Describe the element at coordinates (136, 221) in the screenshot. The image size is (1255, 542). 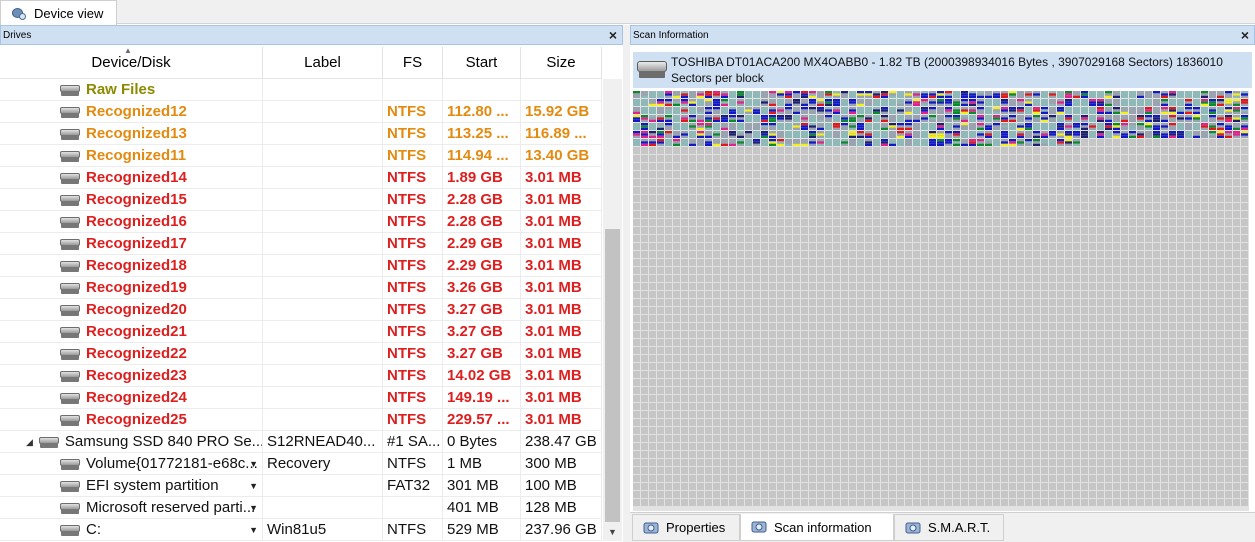
I see `drive-name: Recognized16` at that location.